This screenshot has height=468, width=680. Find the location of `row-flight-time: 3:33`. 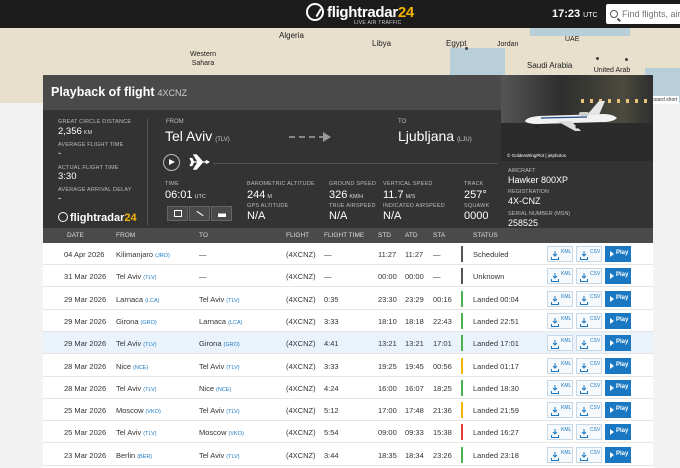

row-flight-time: 3:33 is located at coordinates (331, 321).